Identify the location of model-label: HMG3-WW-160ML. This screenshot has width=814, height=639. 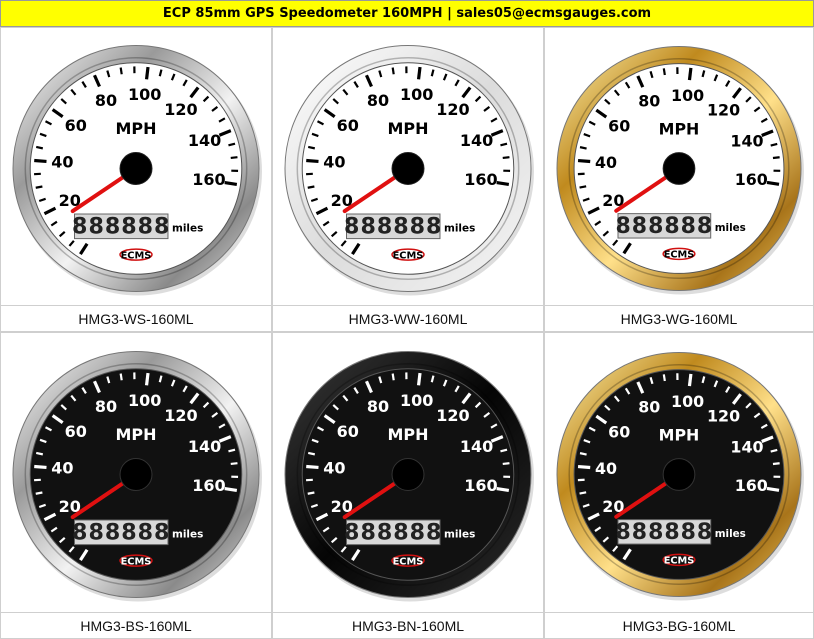
(408, 318).